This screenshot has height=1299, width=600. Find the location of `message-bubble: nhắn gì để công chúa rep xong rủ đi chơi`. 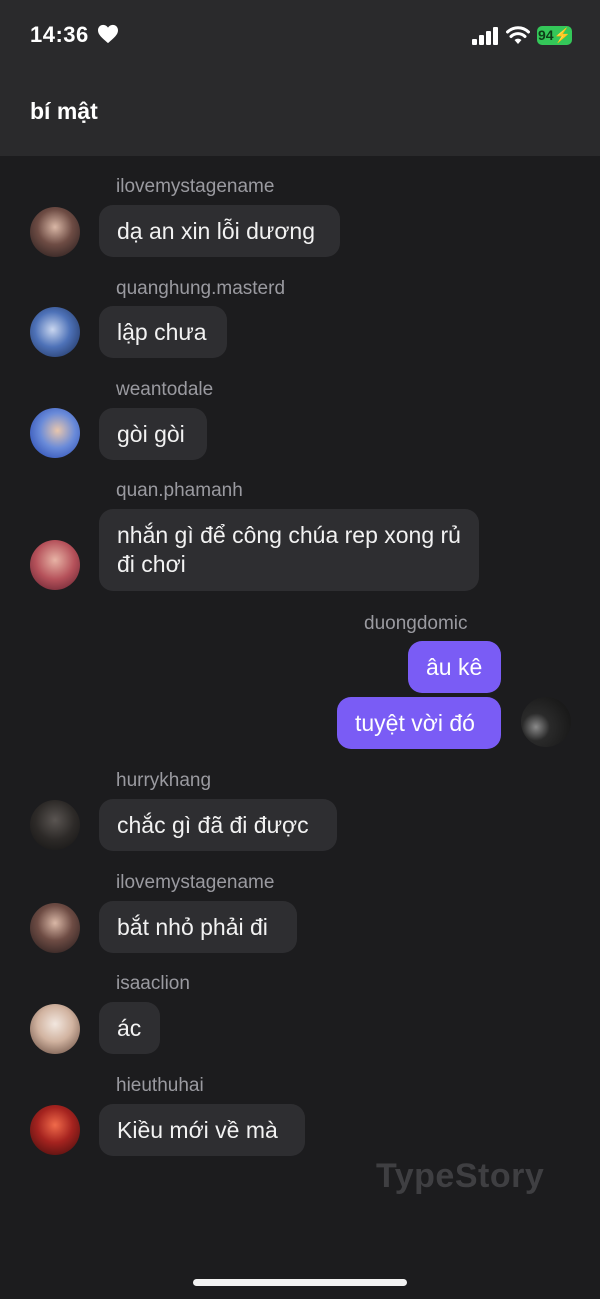

message-bubble: nhắn gì để công chúa rep xong rủ đi chơi is located at coordinates (289, 550).